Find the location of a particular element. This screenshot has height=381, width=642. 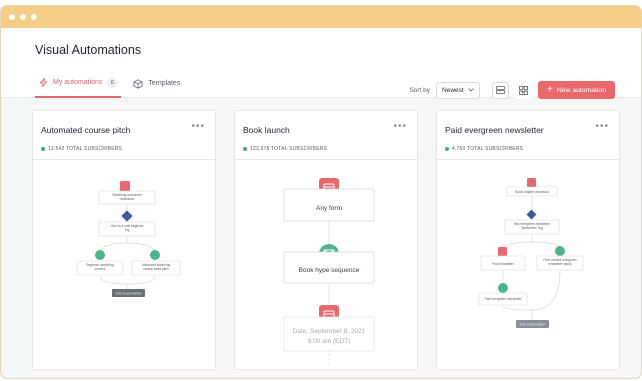

sort-label: Sort by is located at coordinates (420, 90).